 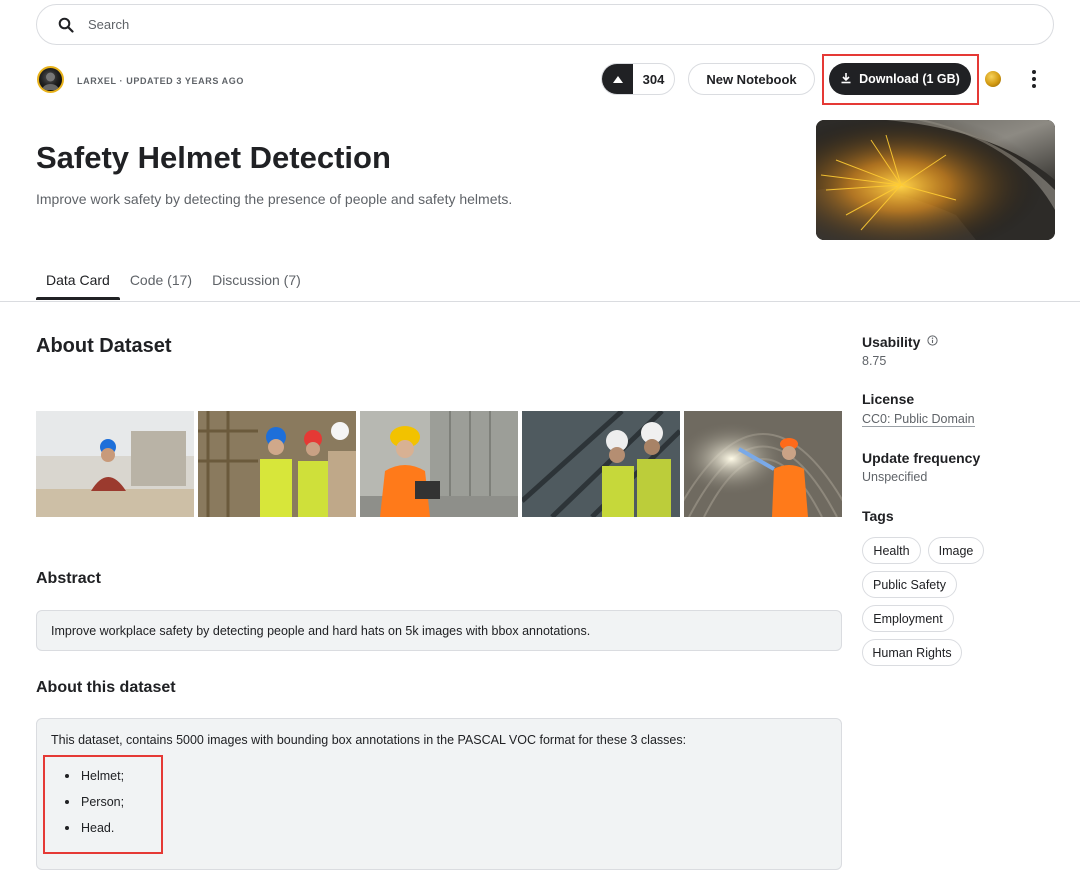 What do you see at coordinates (653, 79) in the screenshot?
I see `vote-count: 304` at bounding box center [653, 79].